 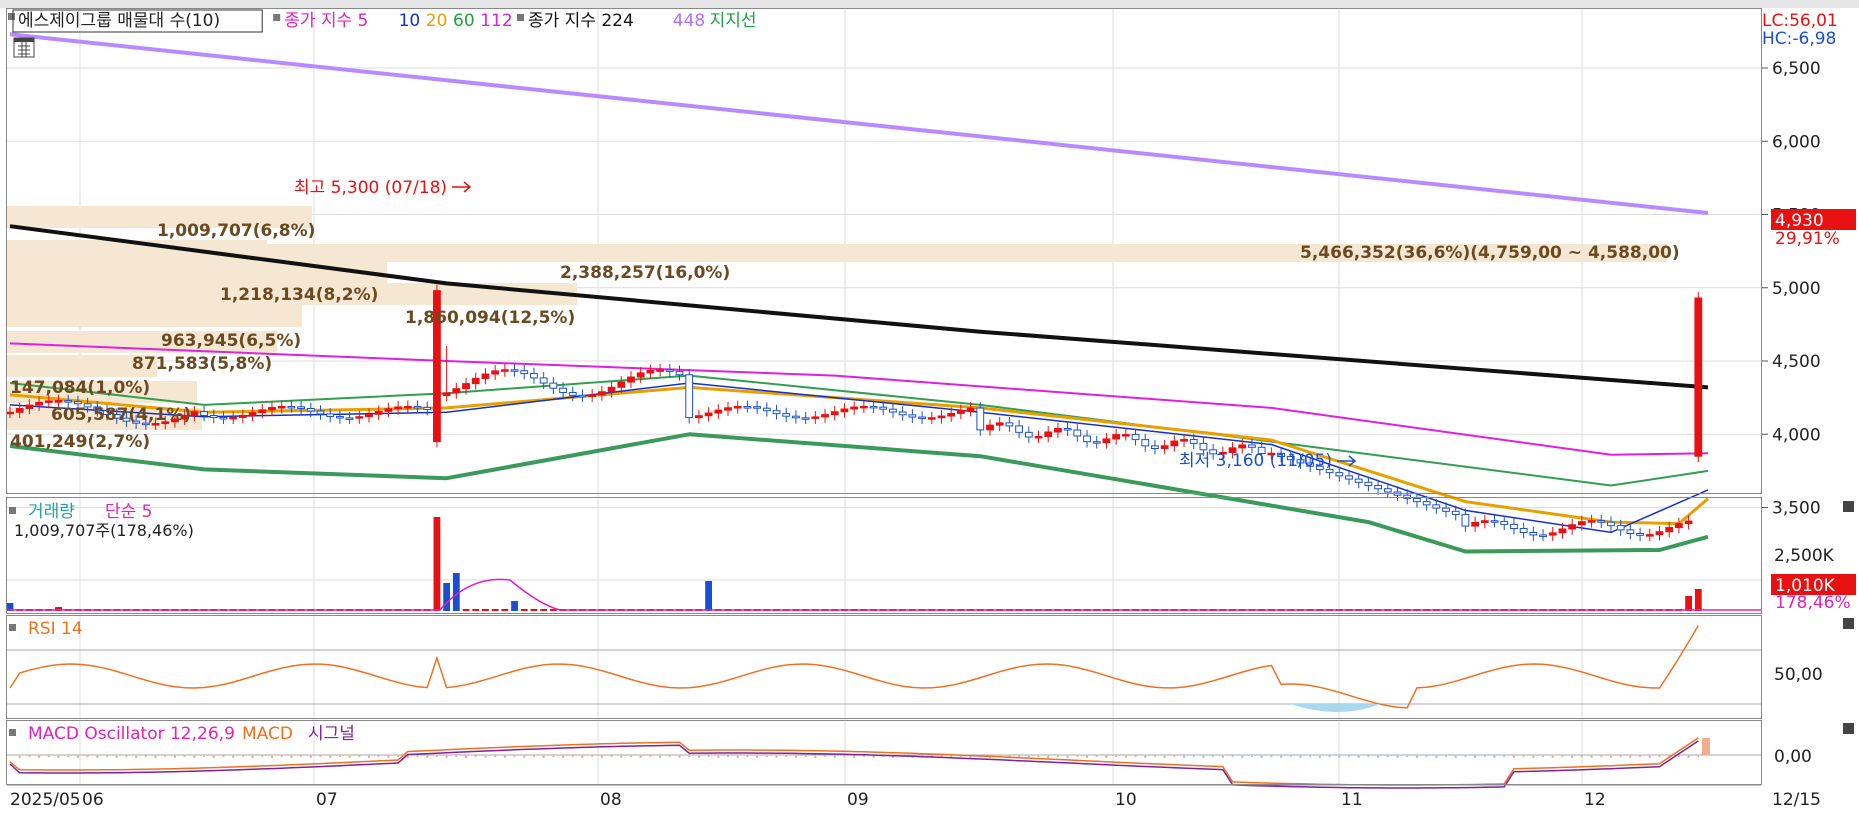 I want to click on volume-profile-bar, so click(x=197, y=272).